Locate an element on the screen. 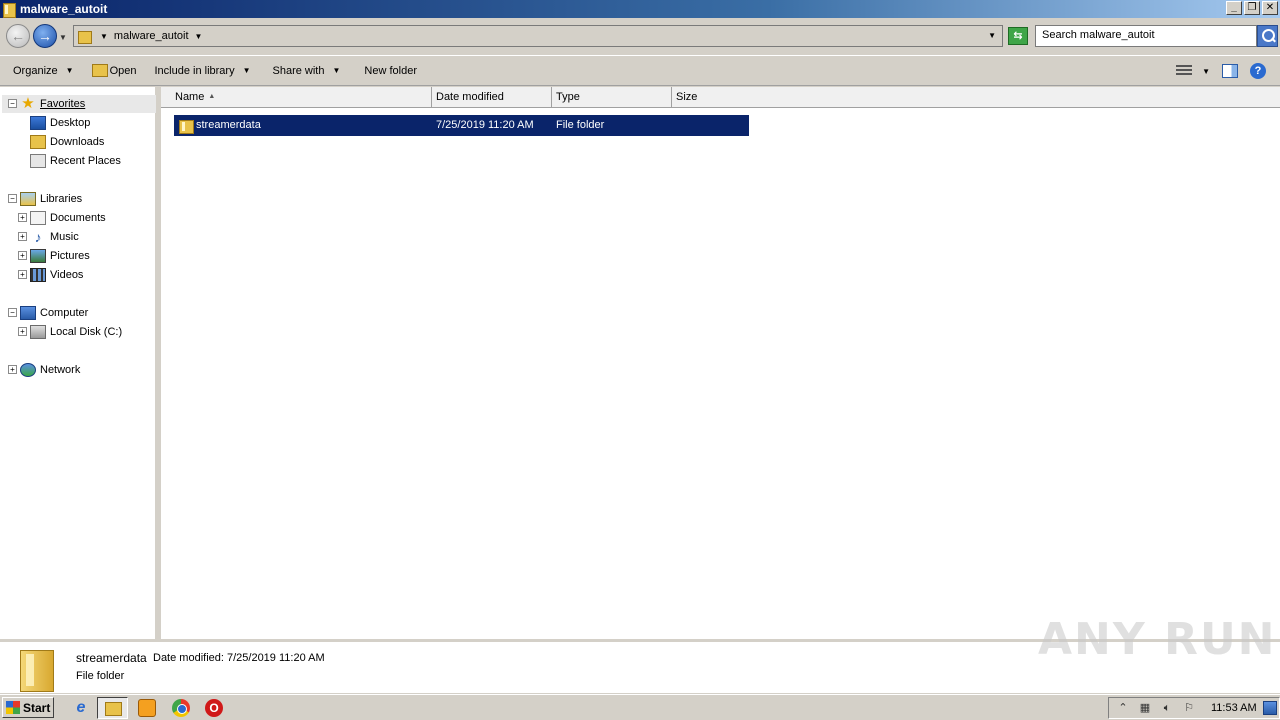 The height and width of the screenshot is (720, 1280). minimize-button: _ is located at coordinates (1234, 8).